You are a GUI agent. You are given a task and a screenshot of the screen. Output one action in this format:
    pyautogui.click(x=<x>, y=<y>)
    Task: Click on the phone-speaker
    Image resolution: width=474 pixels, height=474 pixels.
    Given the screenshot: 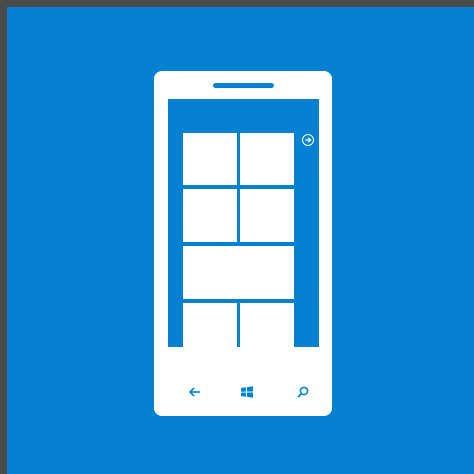 What is the action you would take?
    pyautogui.click(x=243, y=85)
    